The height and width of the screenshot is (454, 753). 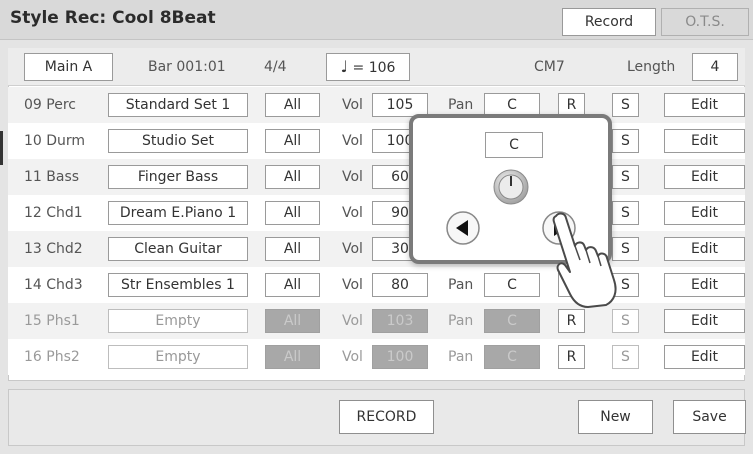 I want to click on volume-field: 100, so click(x=400, y=357).